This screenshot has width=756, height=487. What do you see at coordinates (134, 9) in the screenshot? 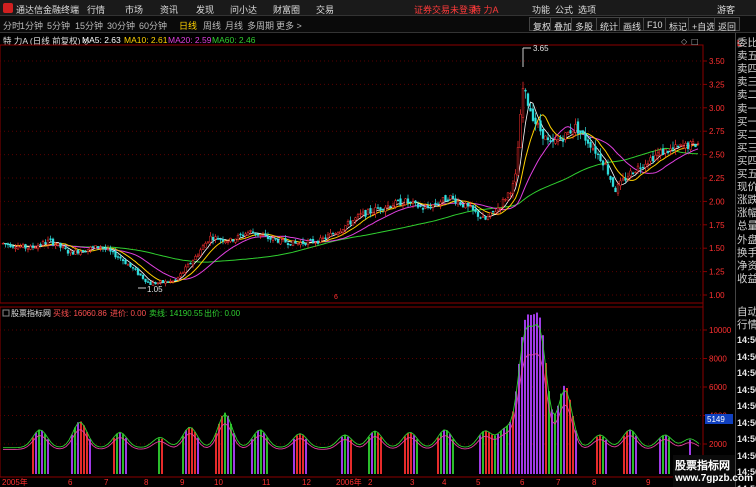
I see `menu-shichang: 市场` at bounding box center [134, 9].